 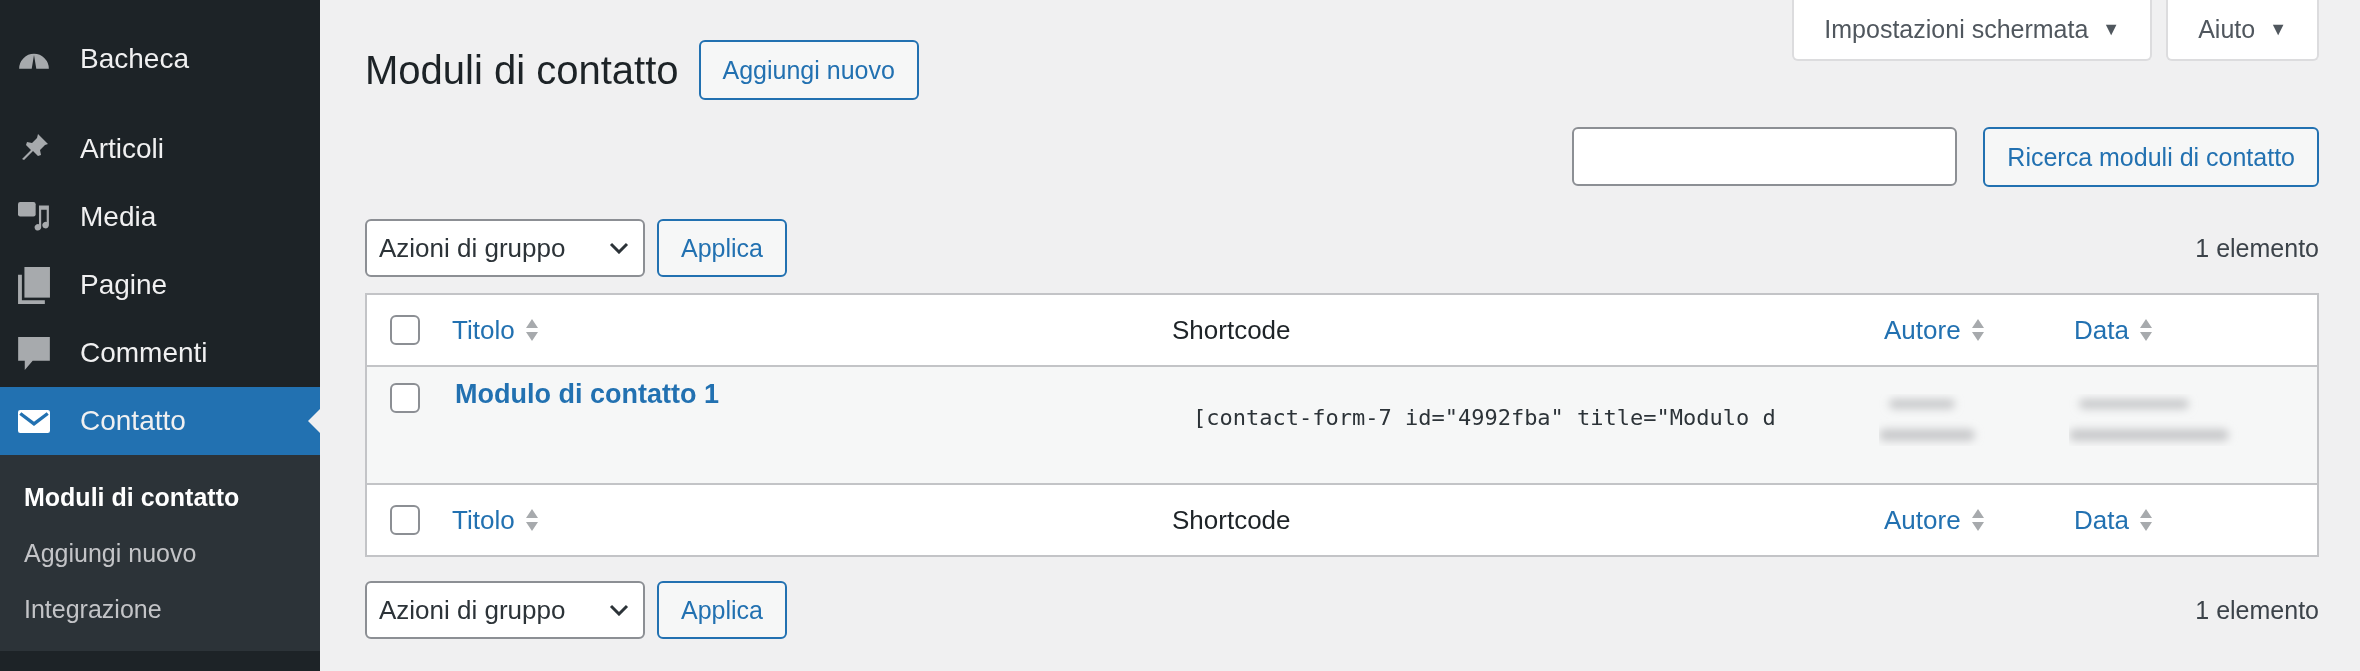 What do you see at coordinates (808, 70) in the screenshot?
I see `add-new-button: Aggiungi nuovo` at bounding box center [808, 70].